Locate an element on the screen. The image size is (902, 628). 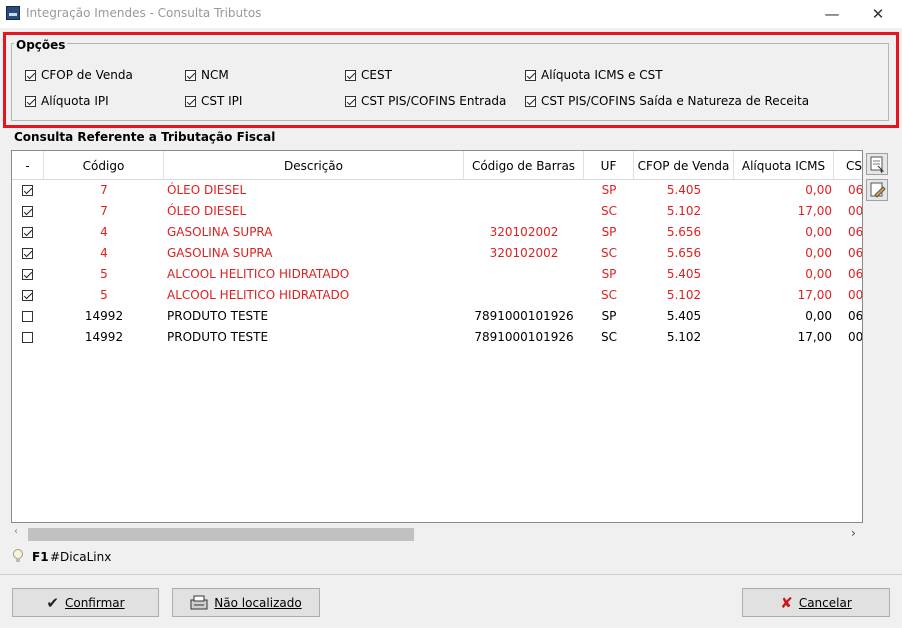
col-header-descricao: Descrição is located at coordinates (314, 165).